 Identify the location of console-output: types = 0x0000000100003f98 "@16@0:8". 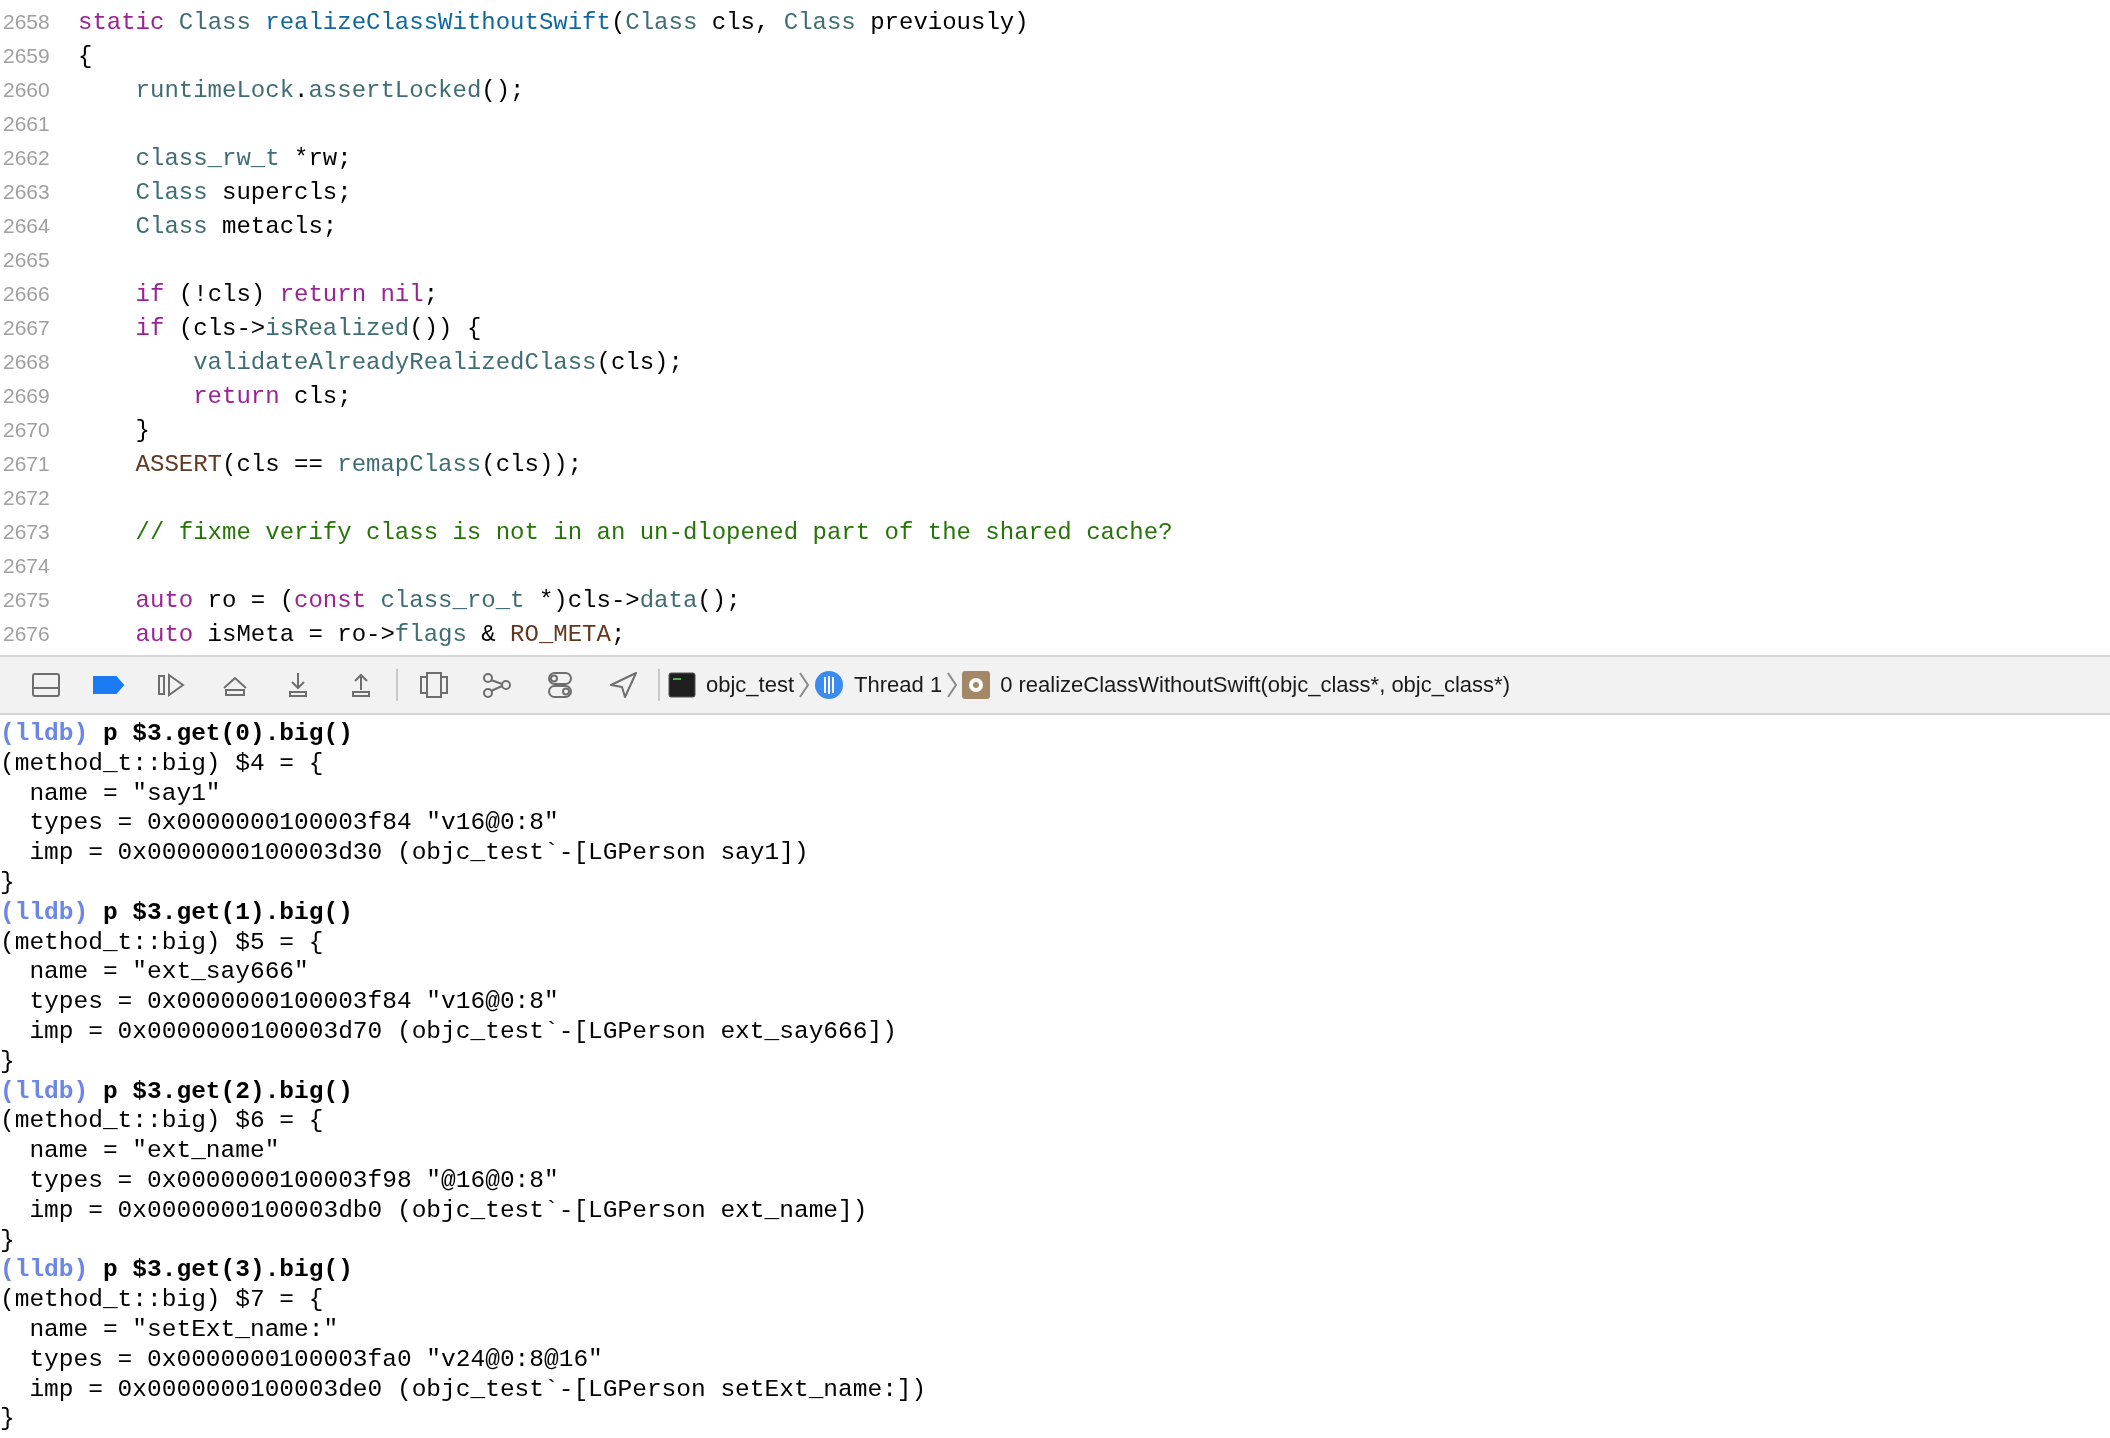
(293, 1180).